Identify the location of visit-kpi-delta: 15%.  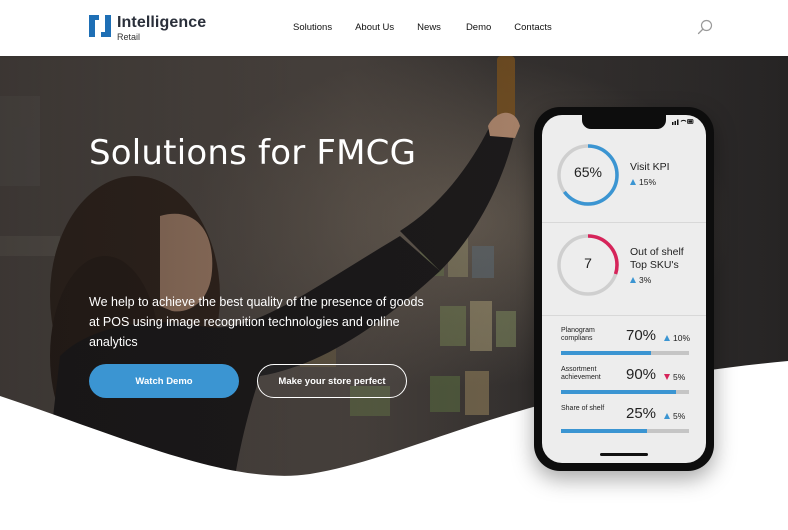
(643, 182).